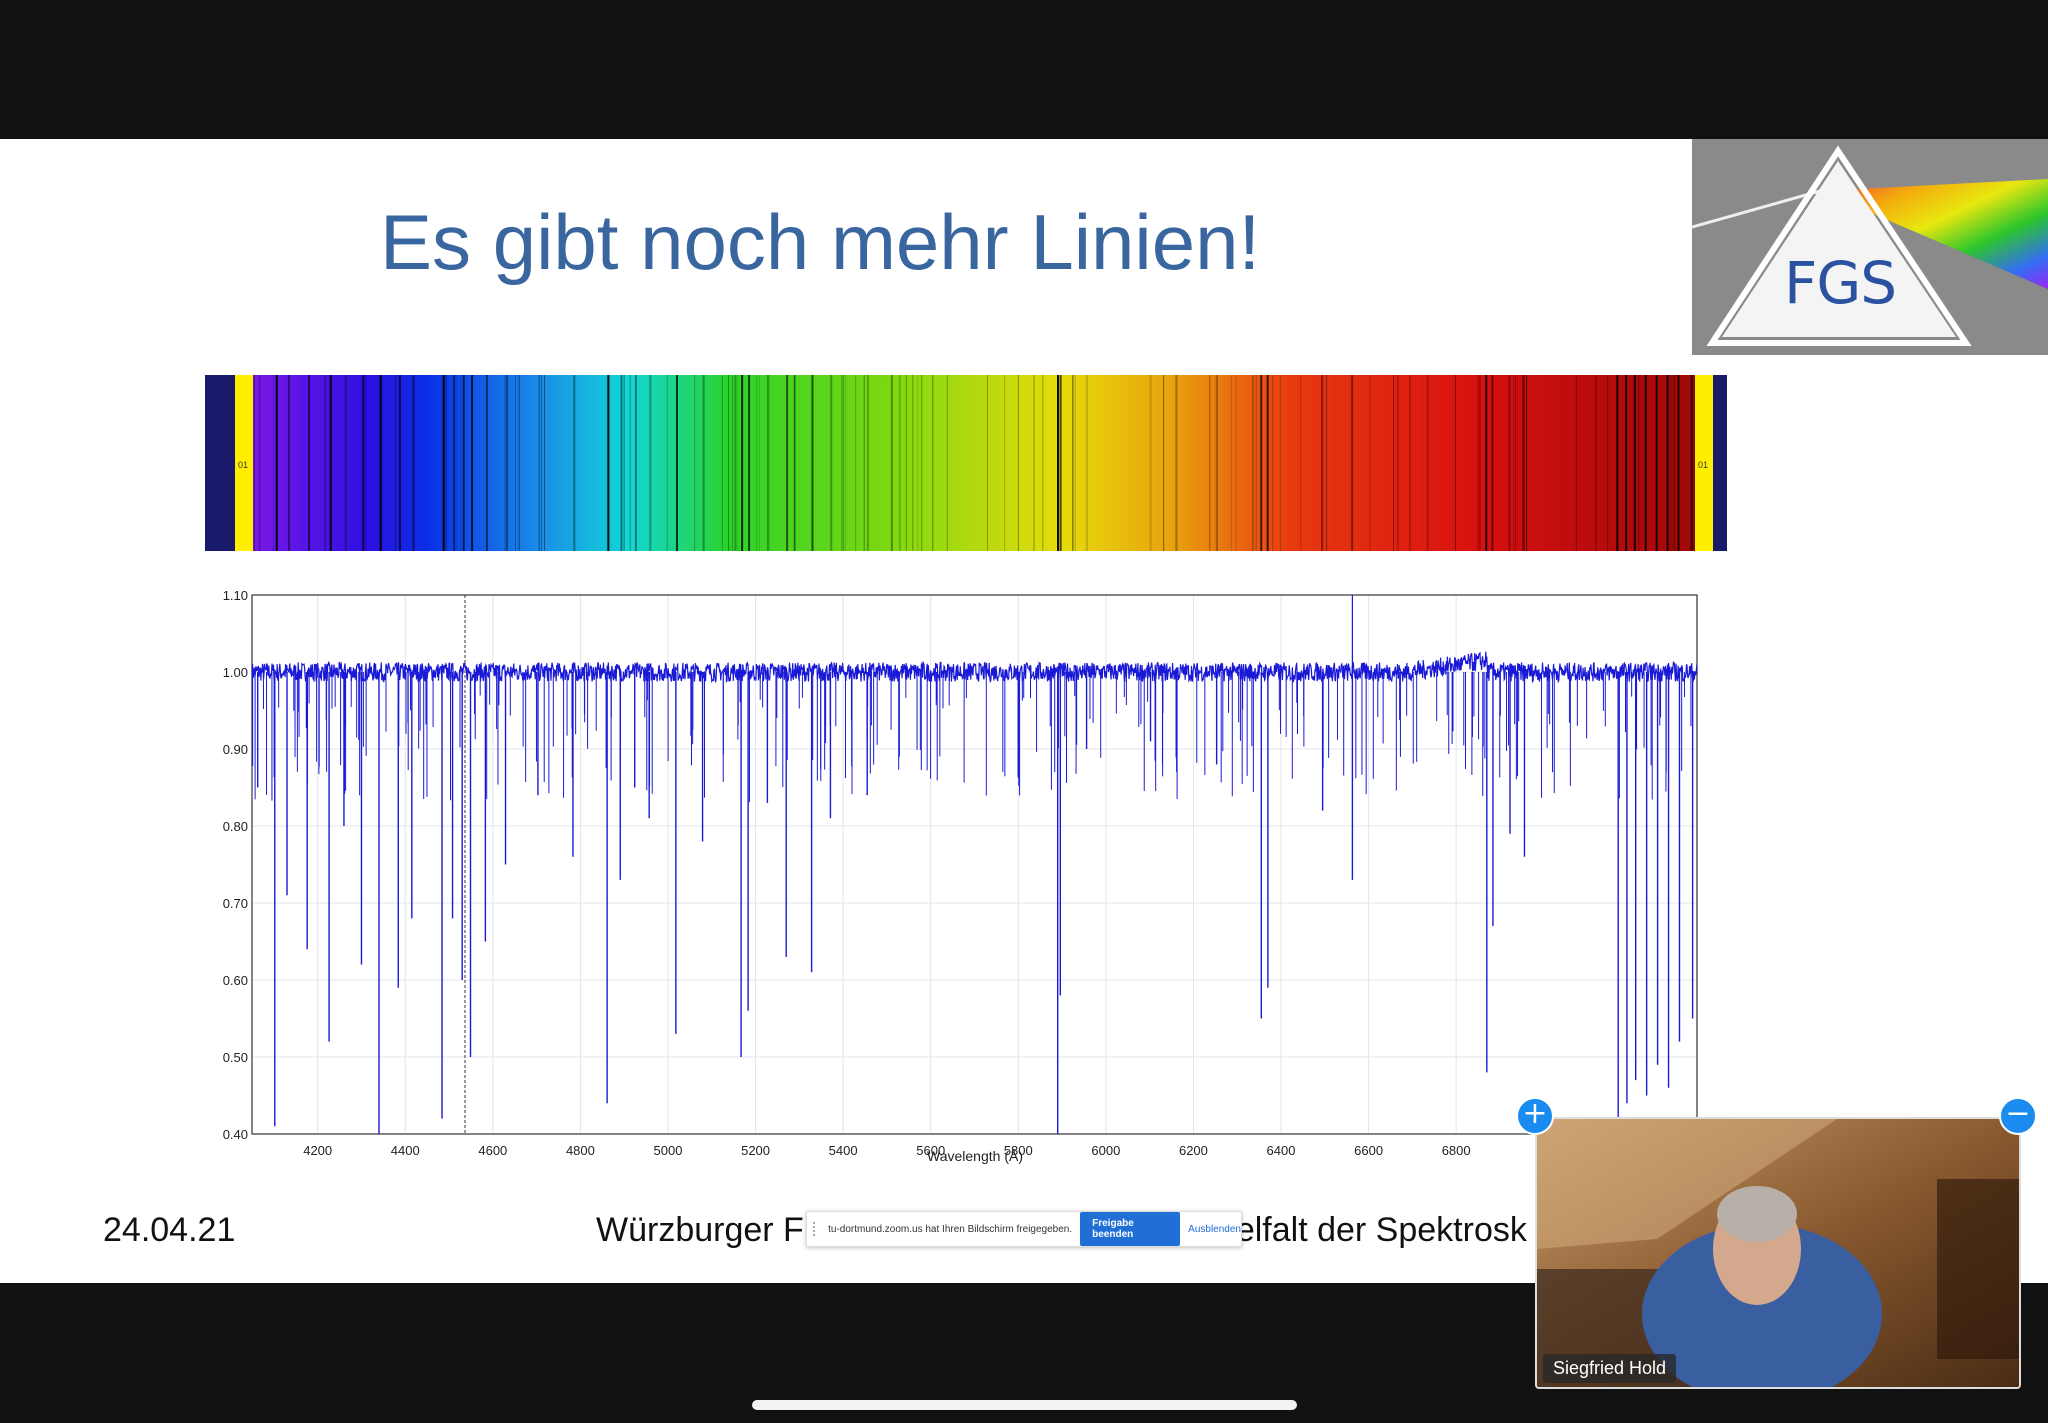  What do you see at coordinates (974, 667) in the screenshot?
I see `spectrum-continuum` at bounding box center [974, 667].